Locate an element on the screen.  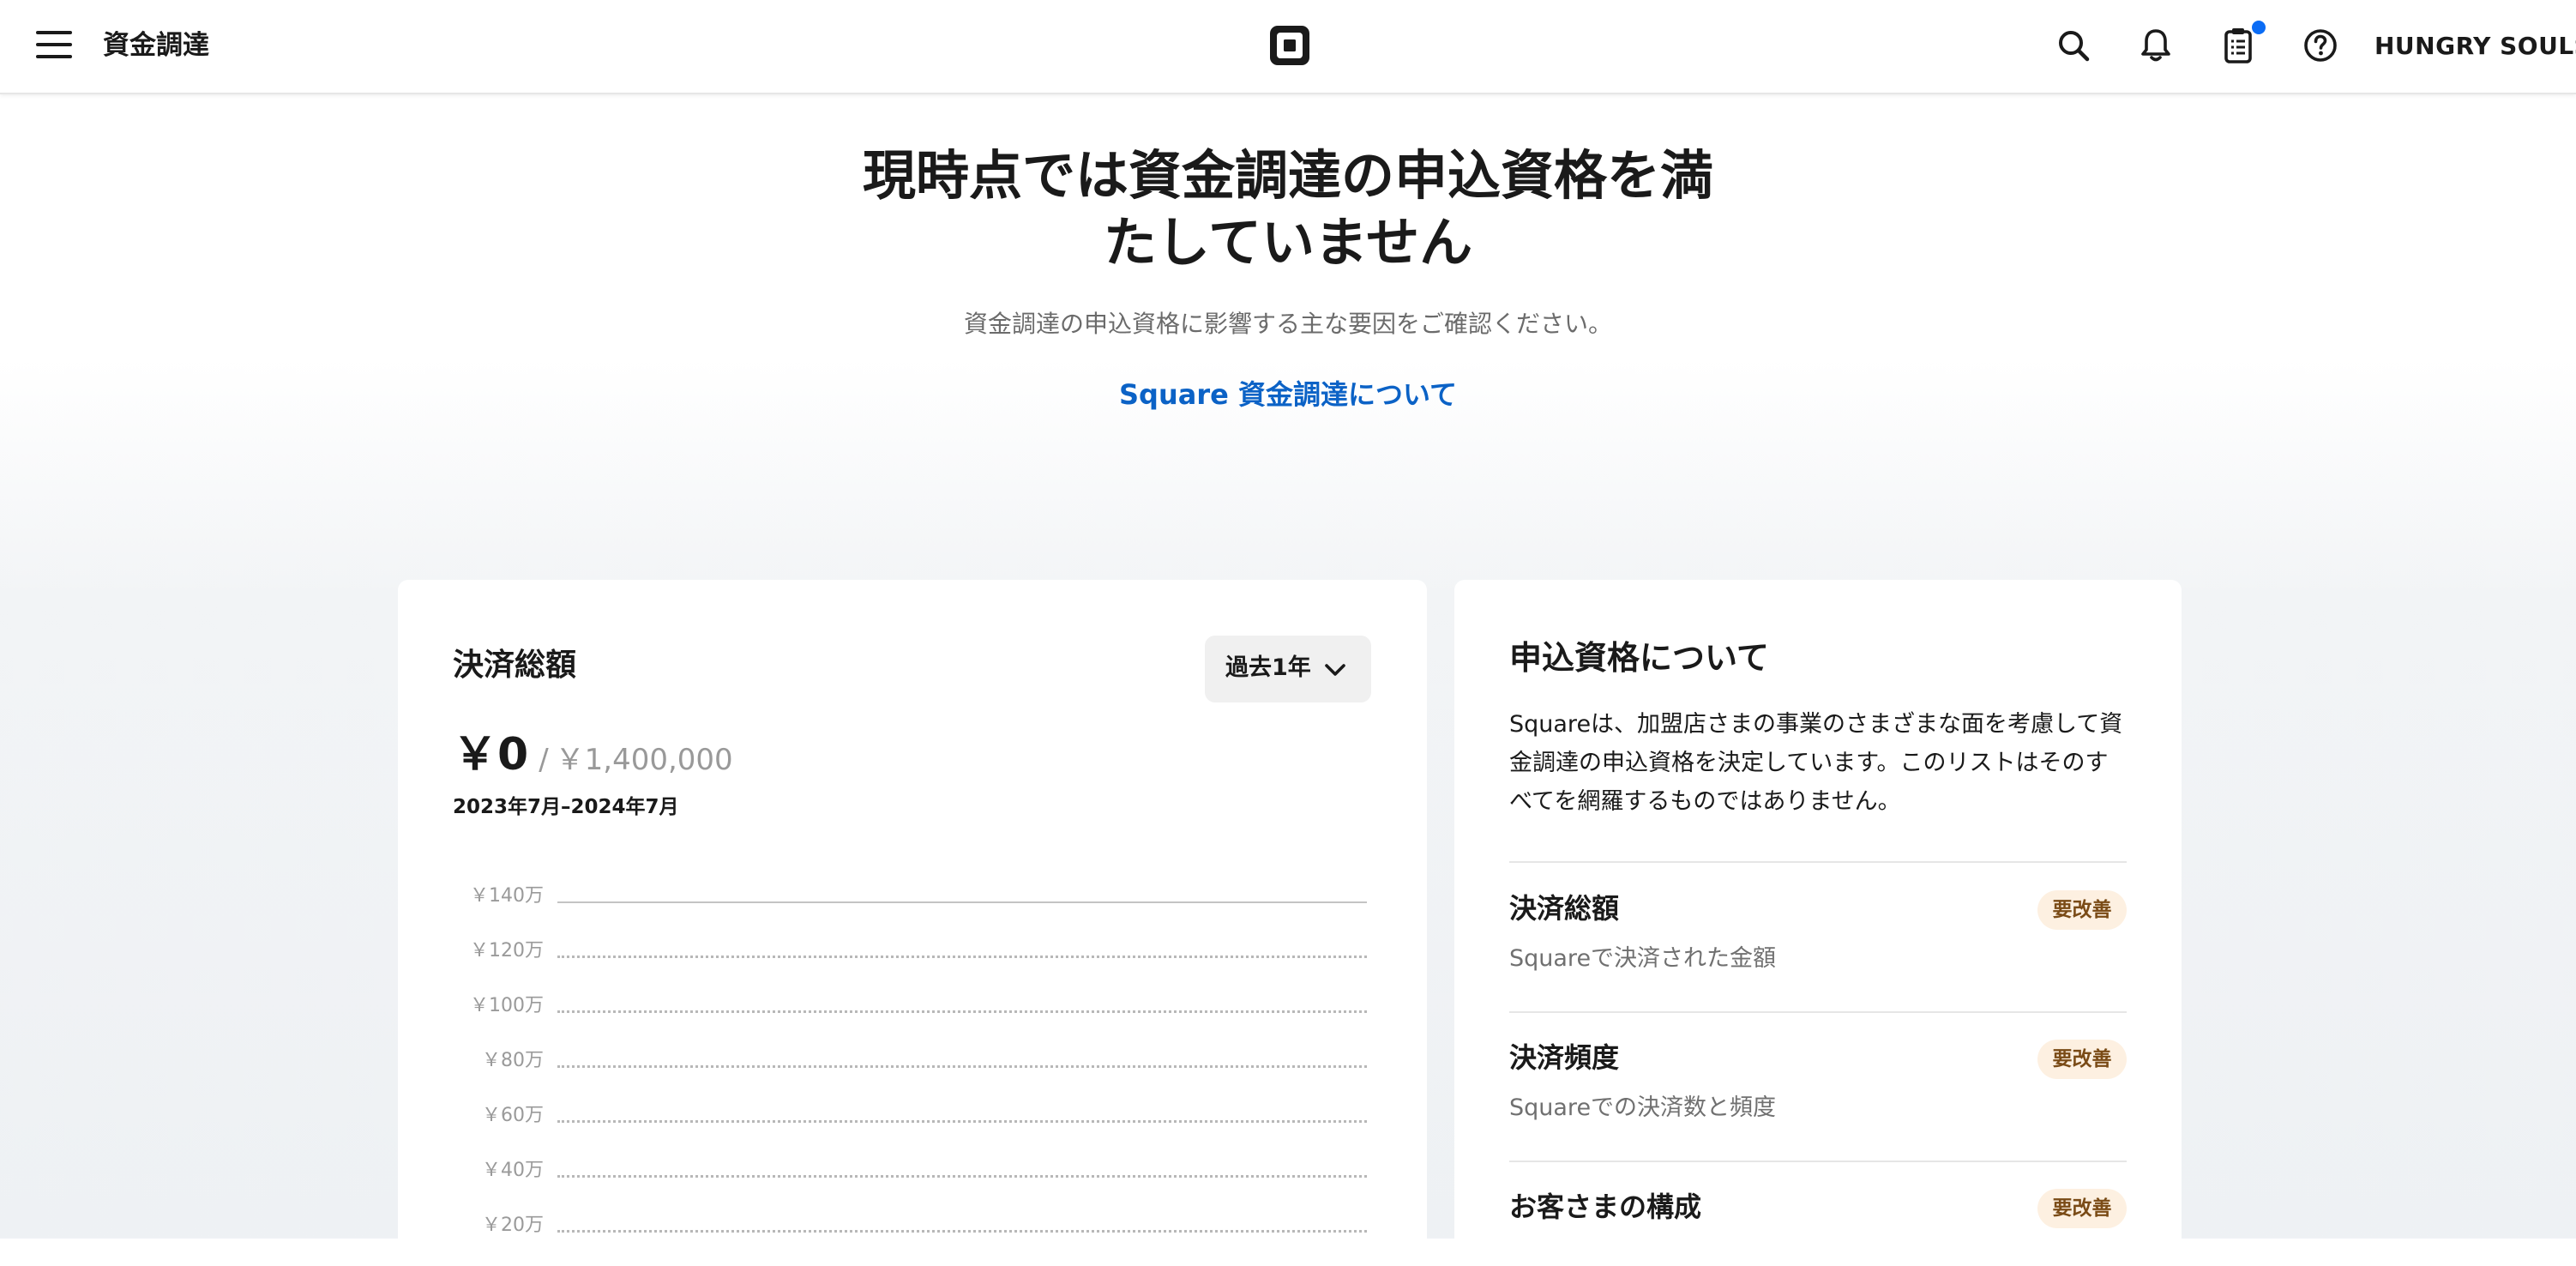
date-range: 2023年7月–2024年7月 is located at coordinates (566, 807).